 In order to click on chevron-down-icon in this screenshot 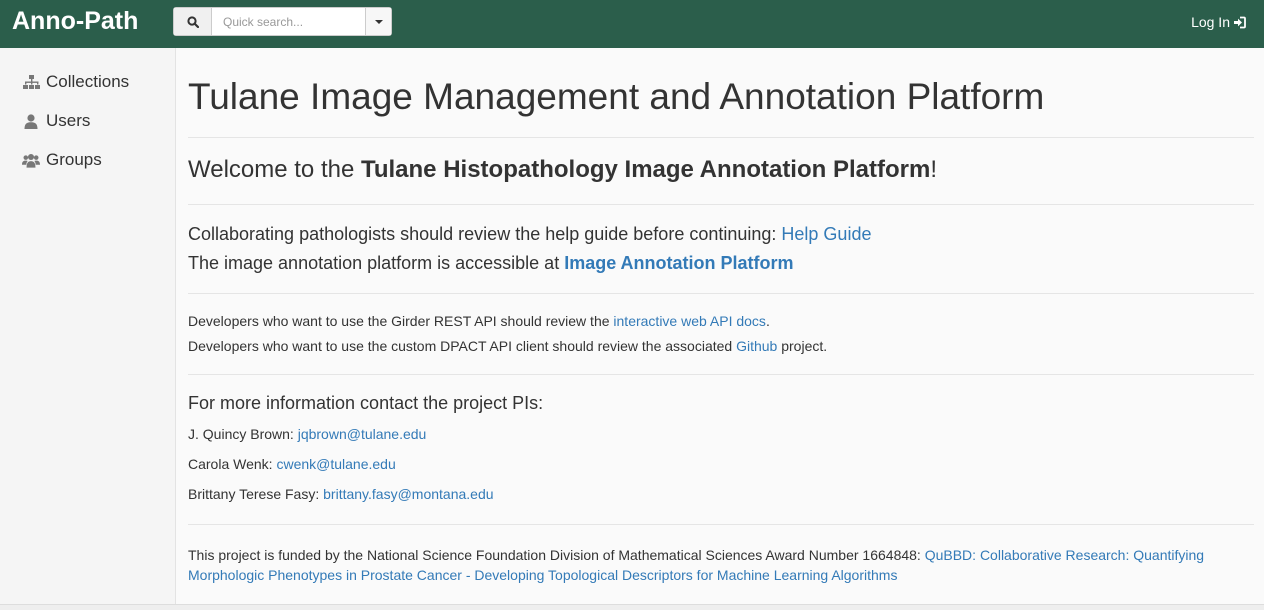, I will do `click(378, 21)`.